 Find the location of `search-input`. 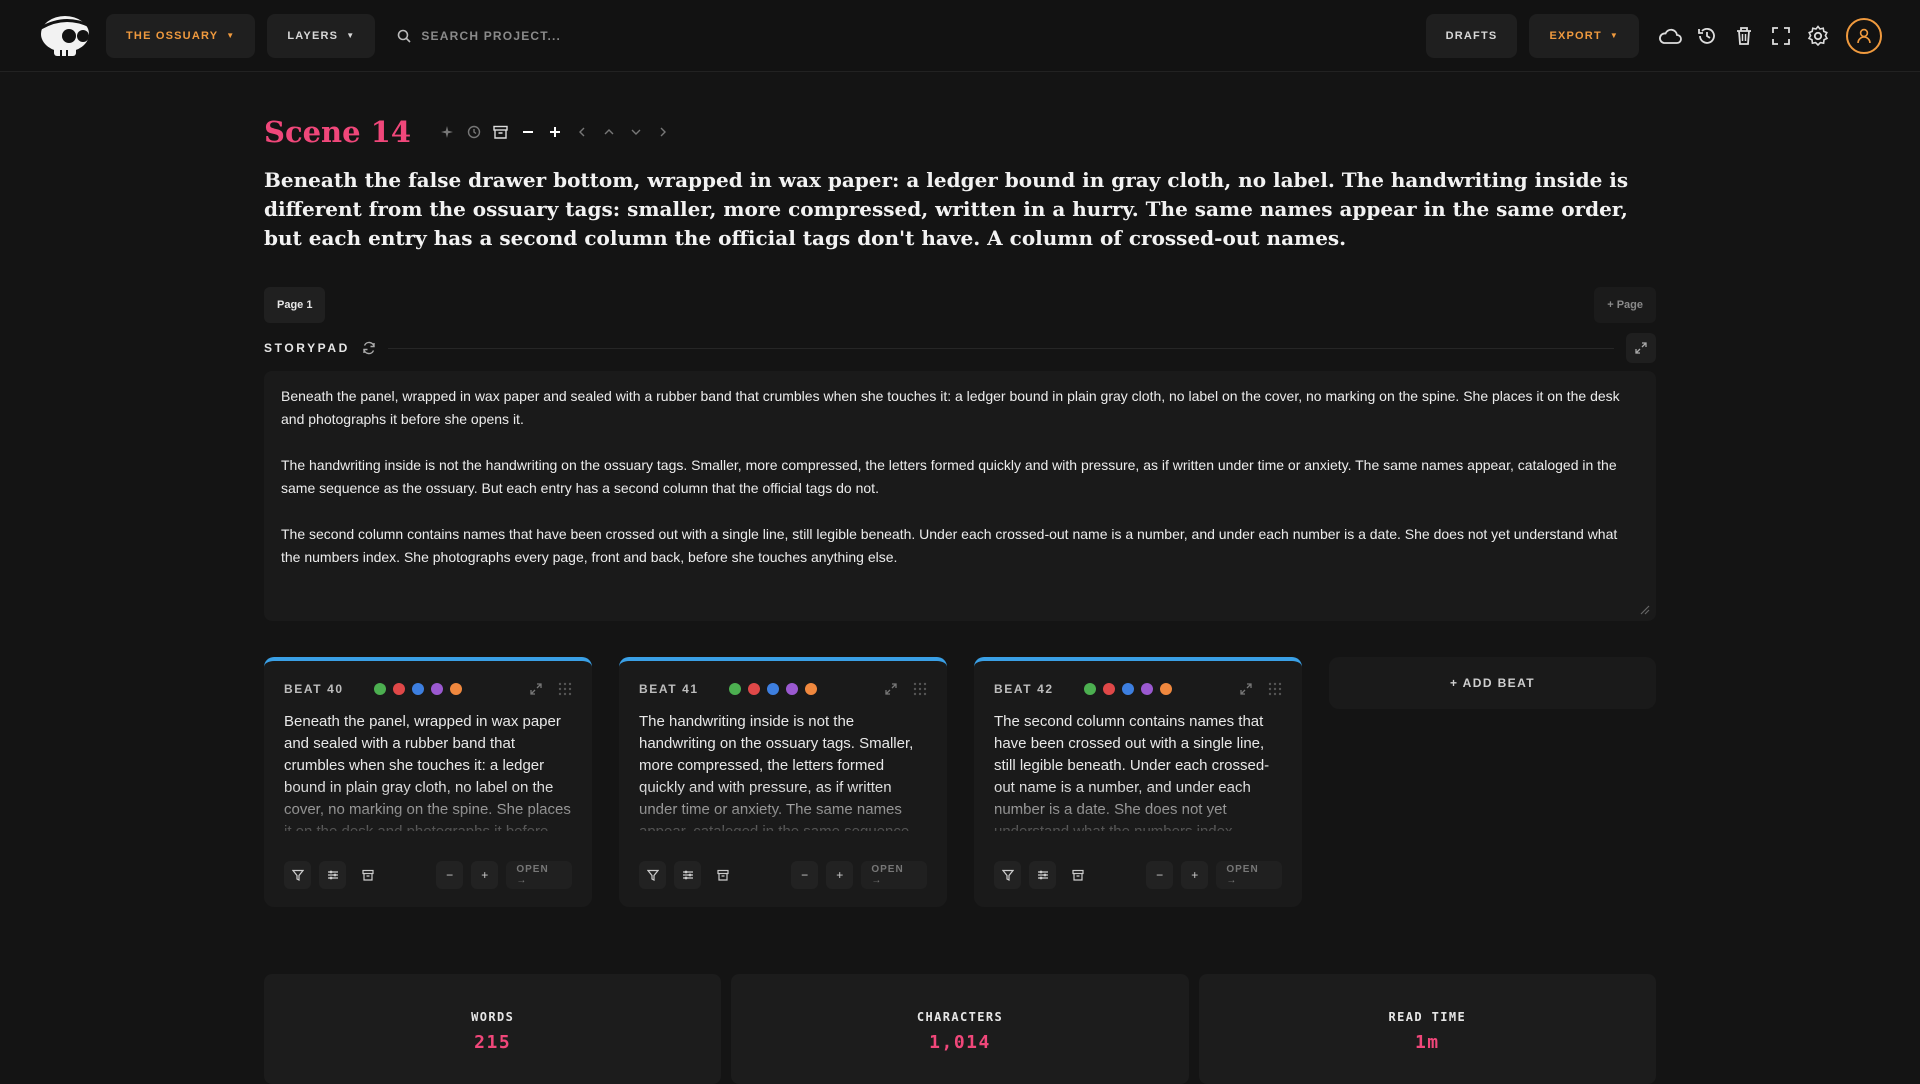

search-input is located at coordinates (721, 35).